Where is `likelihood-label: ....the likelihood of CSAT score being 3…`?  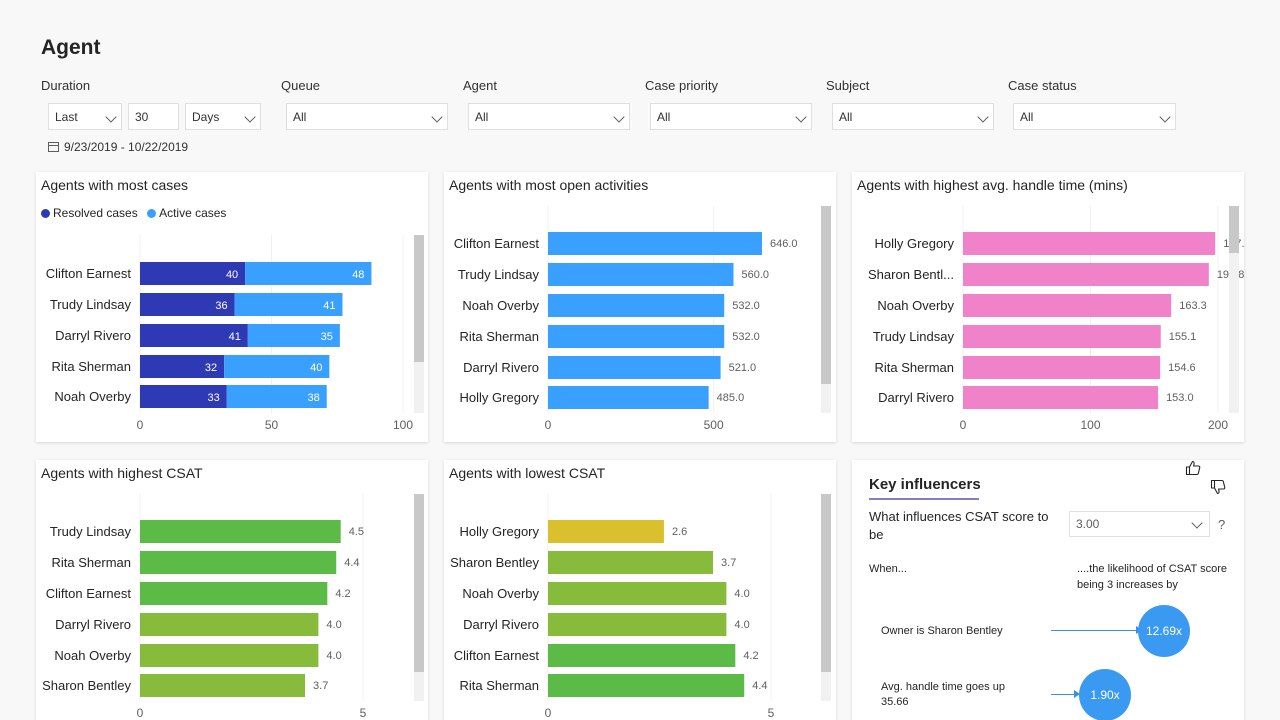 likelihood-label: ....the likelihood of CSAT score being 3… is located at coordinates (1152, 577).